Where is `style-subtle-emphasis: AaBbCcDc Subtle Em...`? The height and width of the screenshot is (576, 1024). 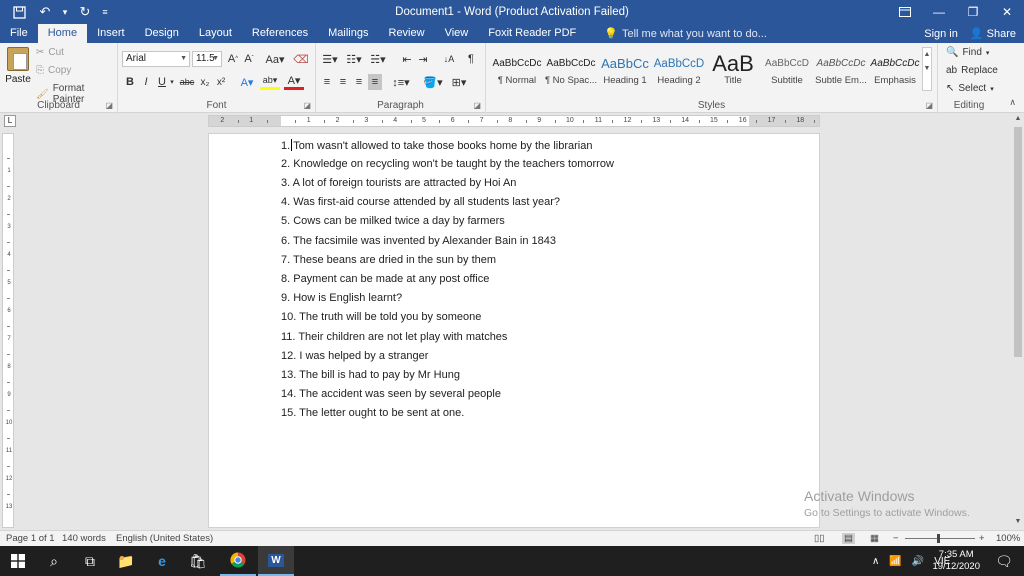 style-subtle-emphasis: AaBbCcDc Subtle Em... is located at coordinates (841, 73).